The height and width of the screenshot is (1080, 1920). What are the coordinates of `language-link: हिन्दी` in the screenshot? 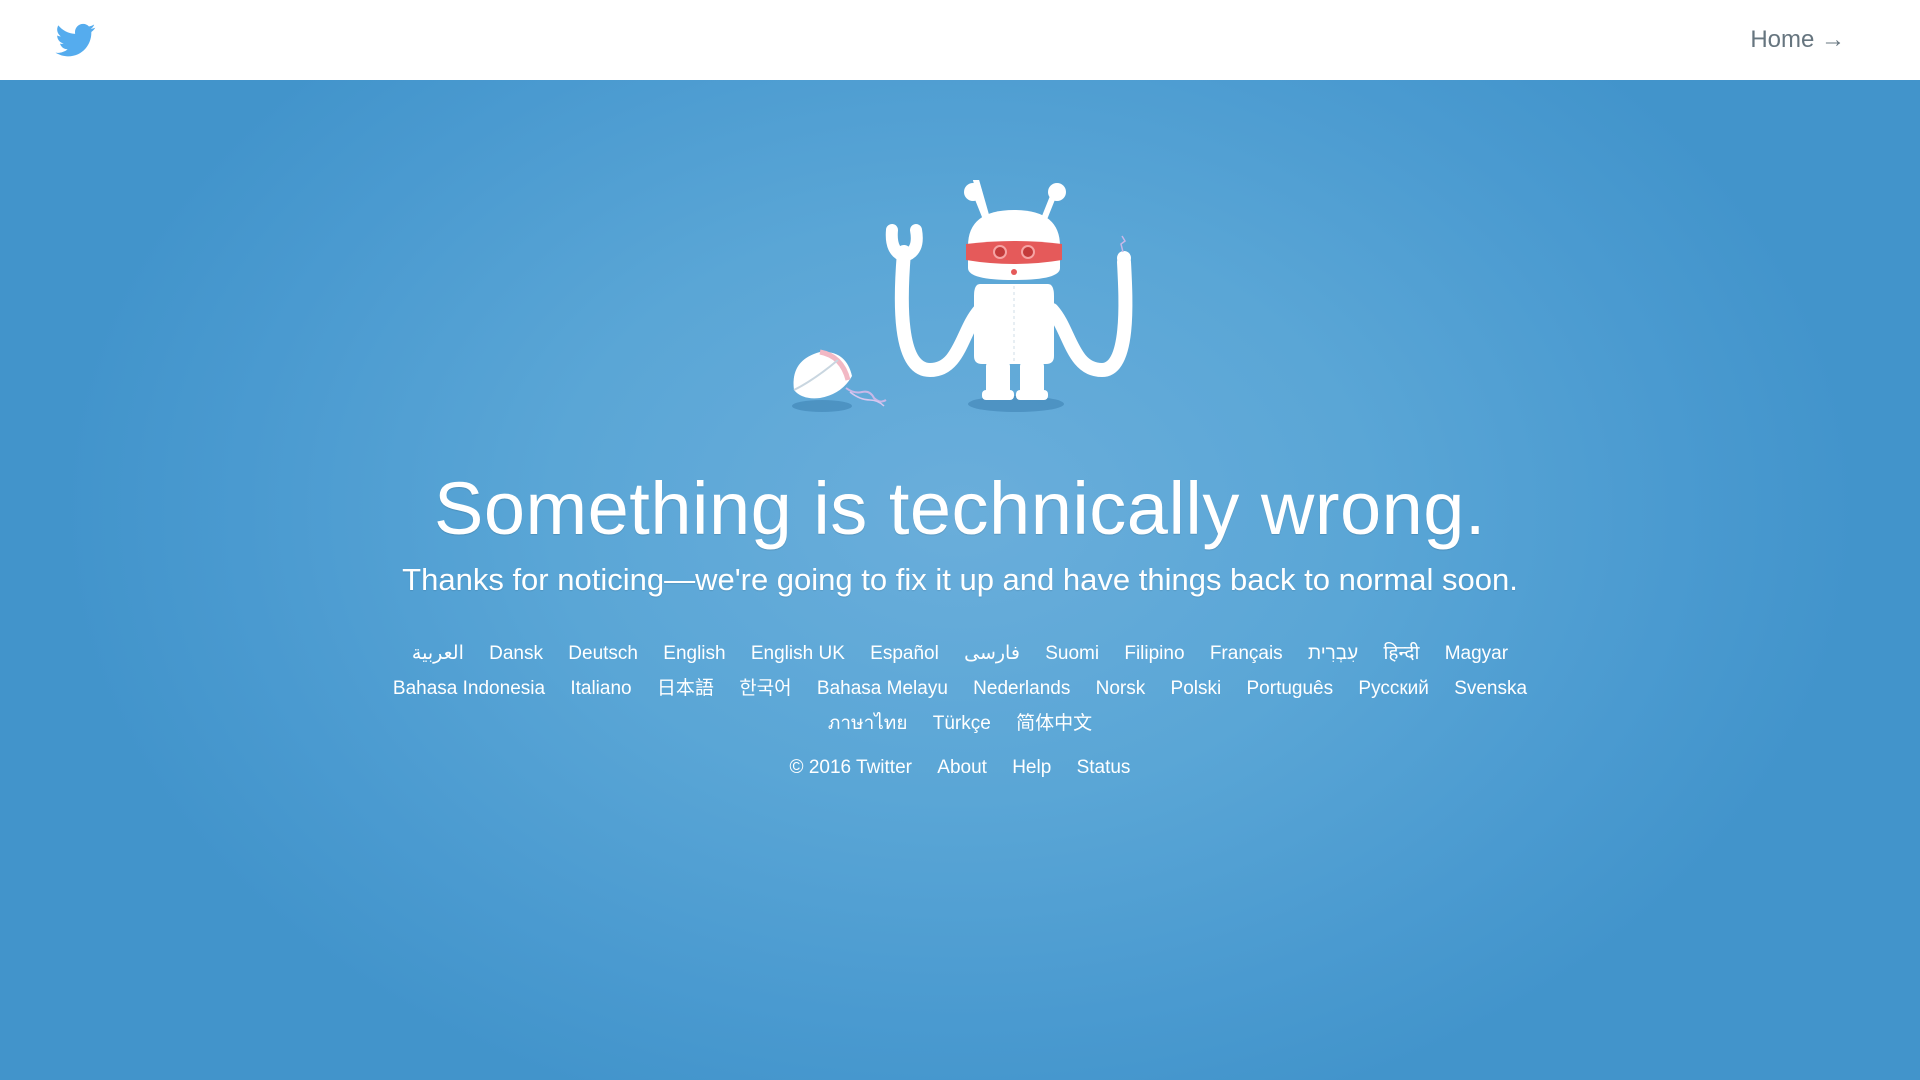 It's located at (1402, 653).